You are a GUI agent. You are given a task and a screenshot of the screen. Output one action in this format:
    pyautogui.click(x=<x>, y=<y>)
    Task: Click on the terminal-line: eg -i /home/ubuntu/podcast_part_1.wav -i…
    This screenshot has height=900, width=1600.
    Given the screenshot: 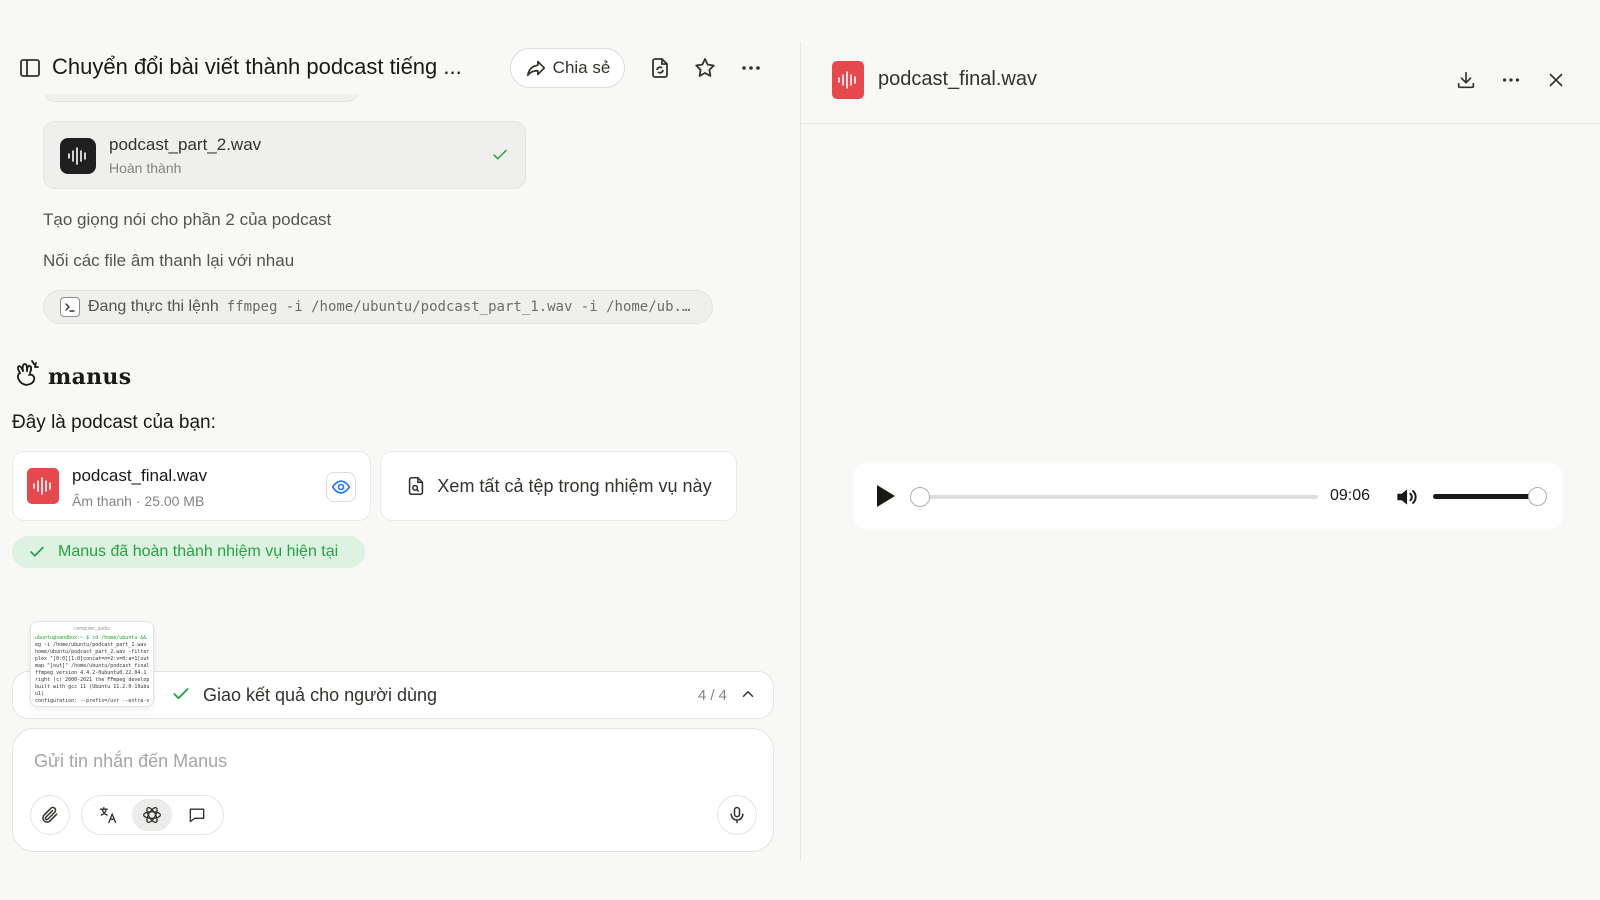 What is the action you would take?
    pyautogui.click(x=92, y=645)
    